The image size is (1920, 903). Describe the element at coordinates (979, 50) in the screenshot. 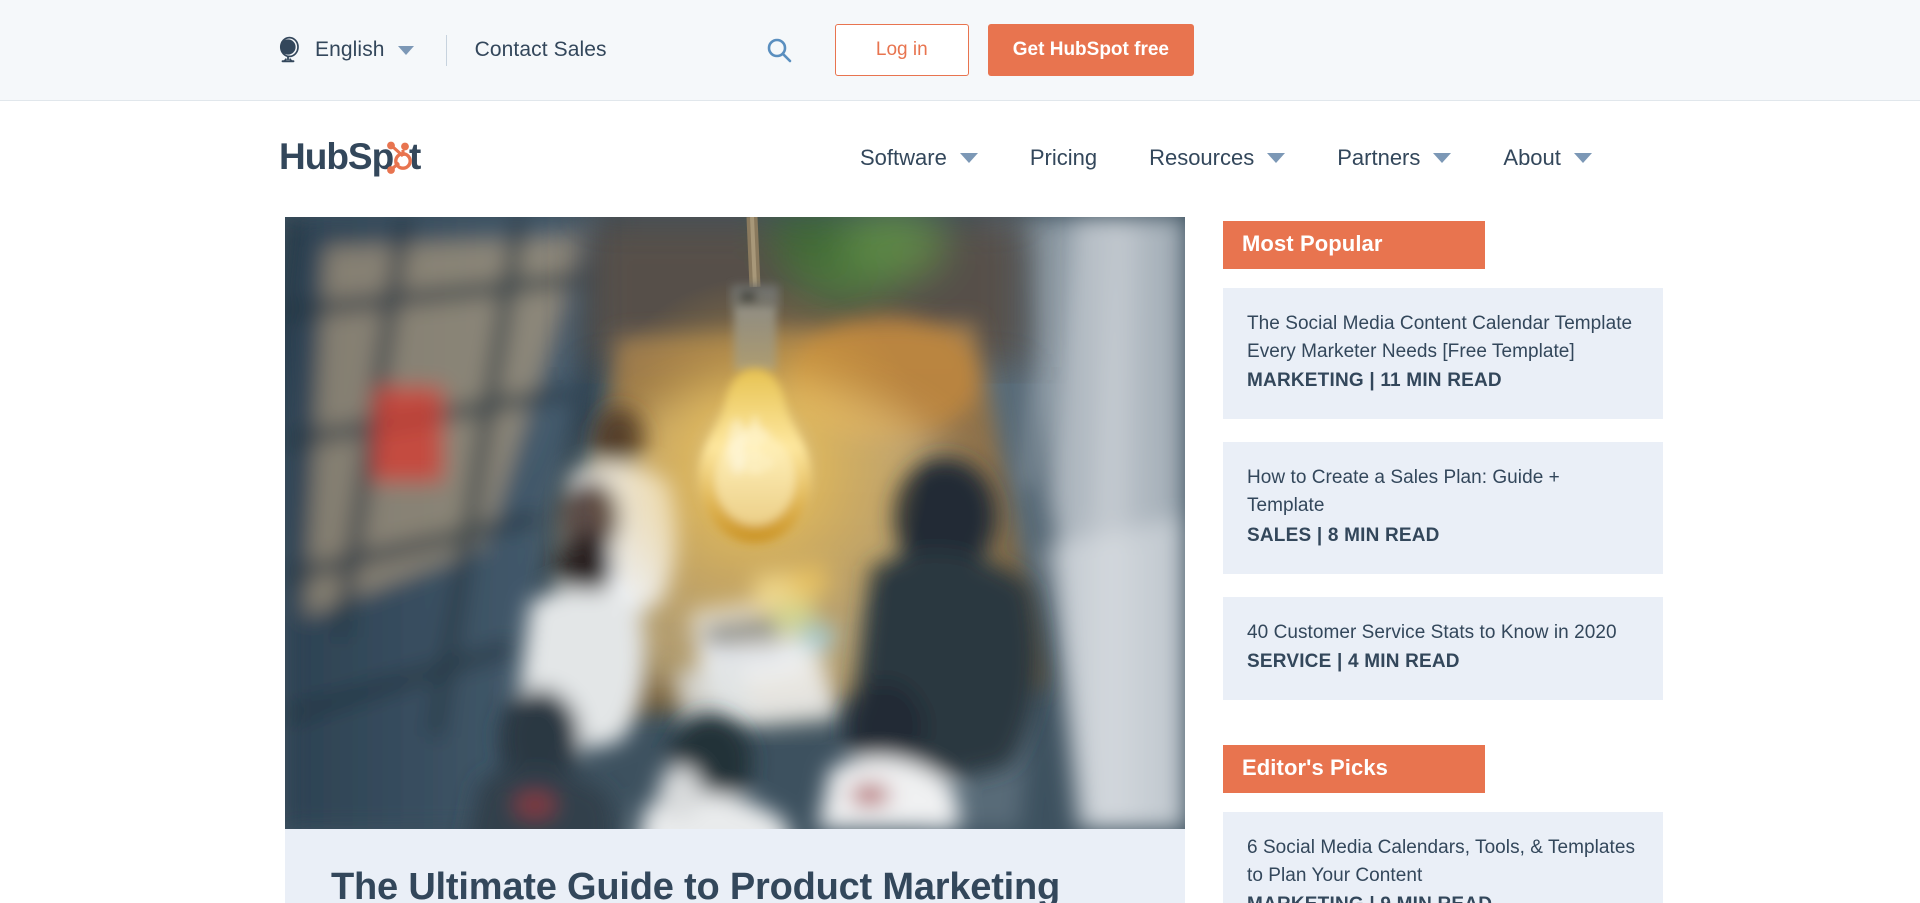

I see `topbar-right-group: Log in Get HubSpot free` at that location.